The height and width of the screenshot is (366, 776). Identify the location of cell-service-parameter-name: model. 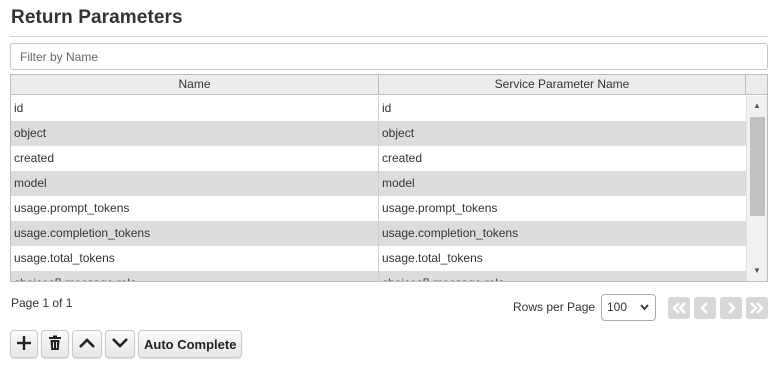
(562, 183).